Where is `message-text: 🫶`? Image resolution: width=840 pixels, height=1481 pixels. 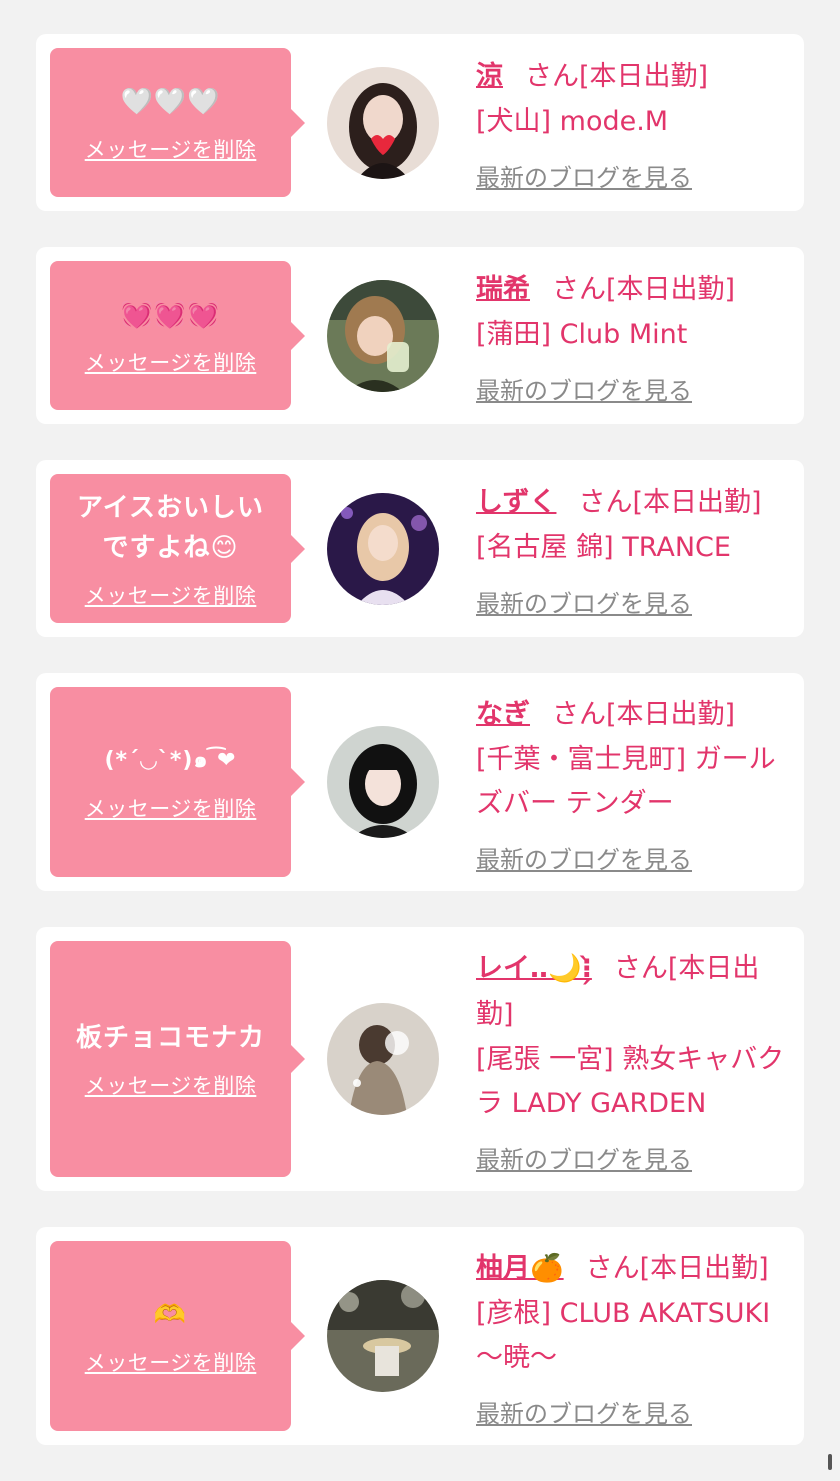
message-text: 🫶 is located at coordinates (170, 1315).